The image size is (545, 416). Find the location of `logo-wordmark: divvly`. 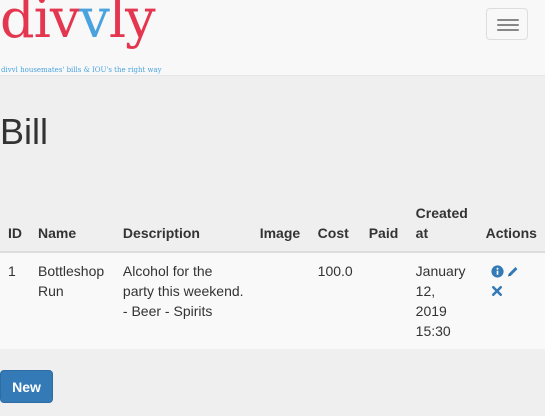

logo-wordmark: divvly is located at coordinates (78, 23).